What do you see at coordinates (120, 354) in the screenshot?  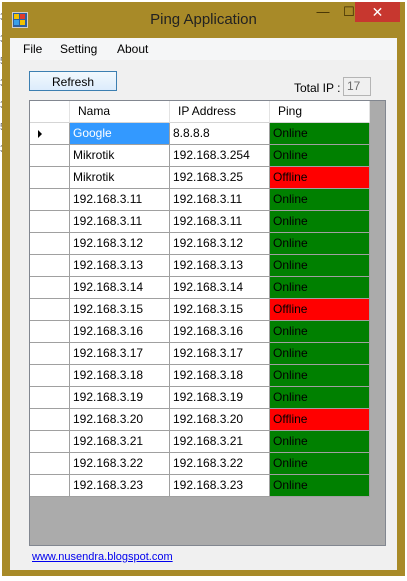 I see `cell-nama: 192.168.3.17` at bounding box center [120, 354].